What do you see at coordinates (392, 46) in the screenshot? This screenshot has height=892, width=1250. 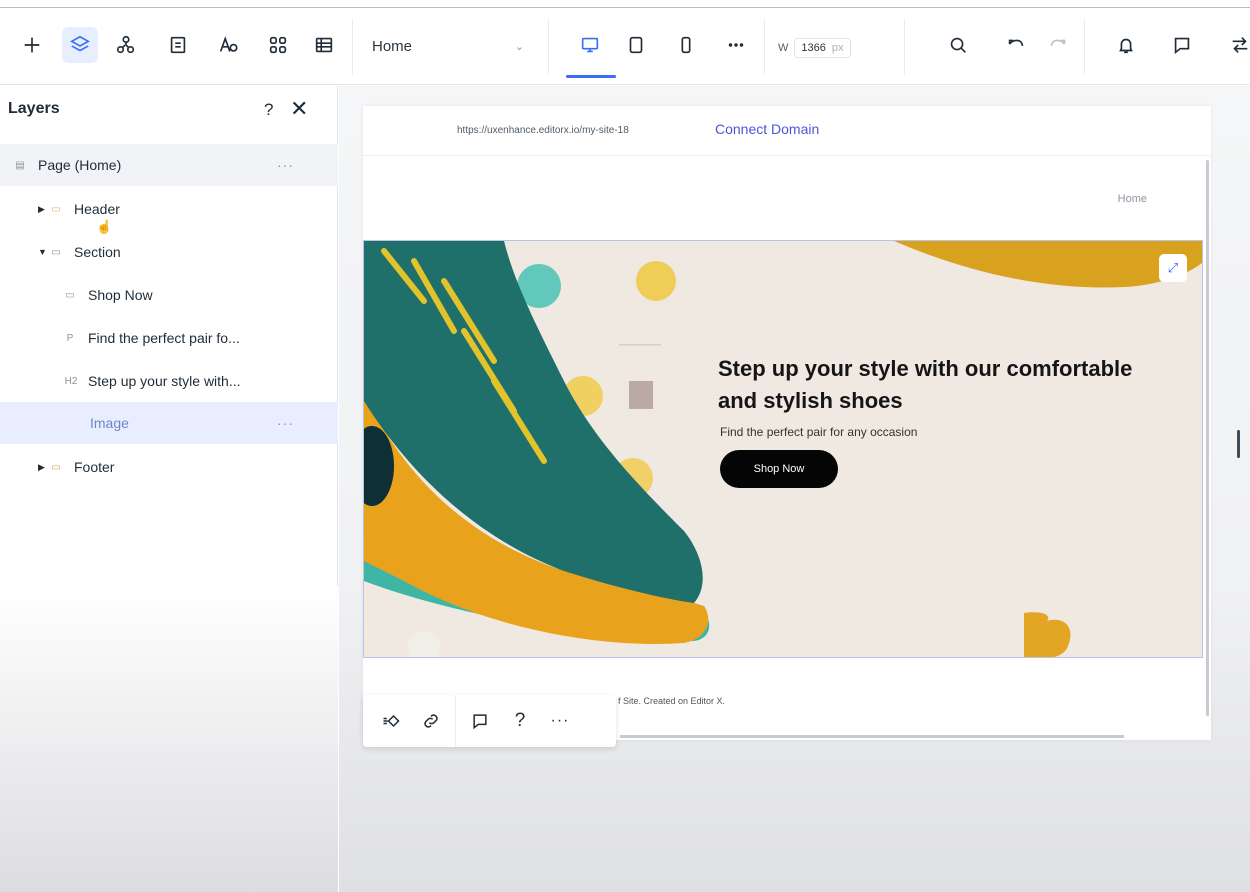 I see `page-selector-label: Home` at bounding box center [392, 46].